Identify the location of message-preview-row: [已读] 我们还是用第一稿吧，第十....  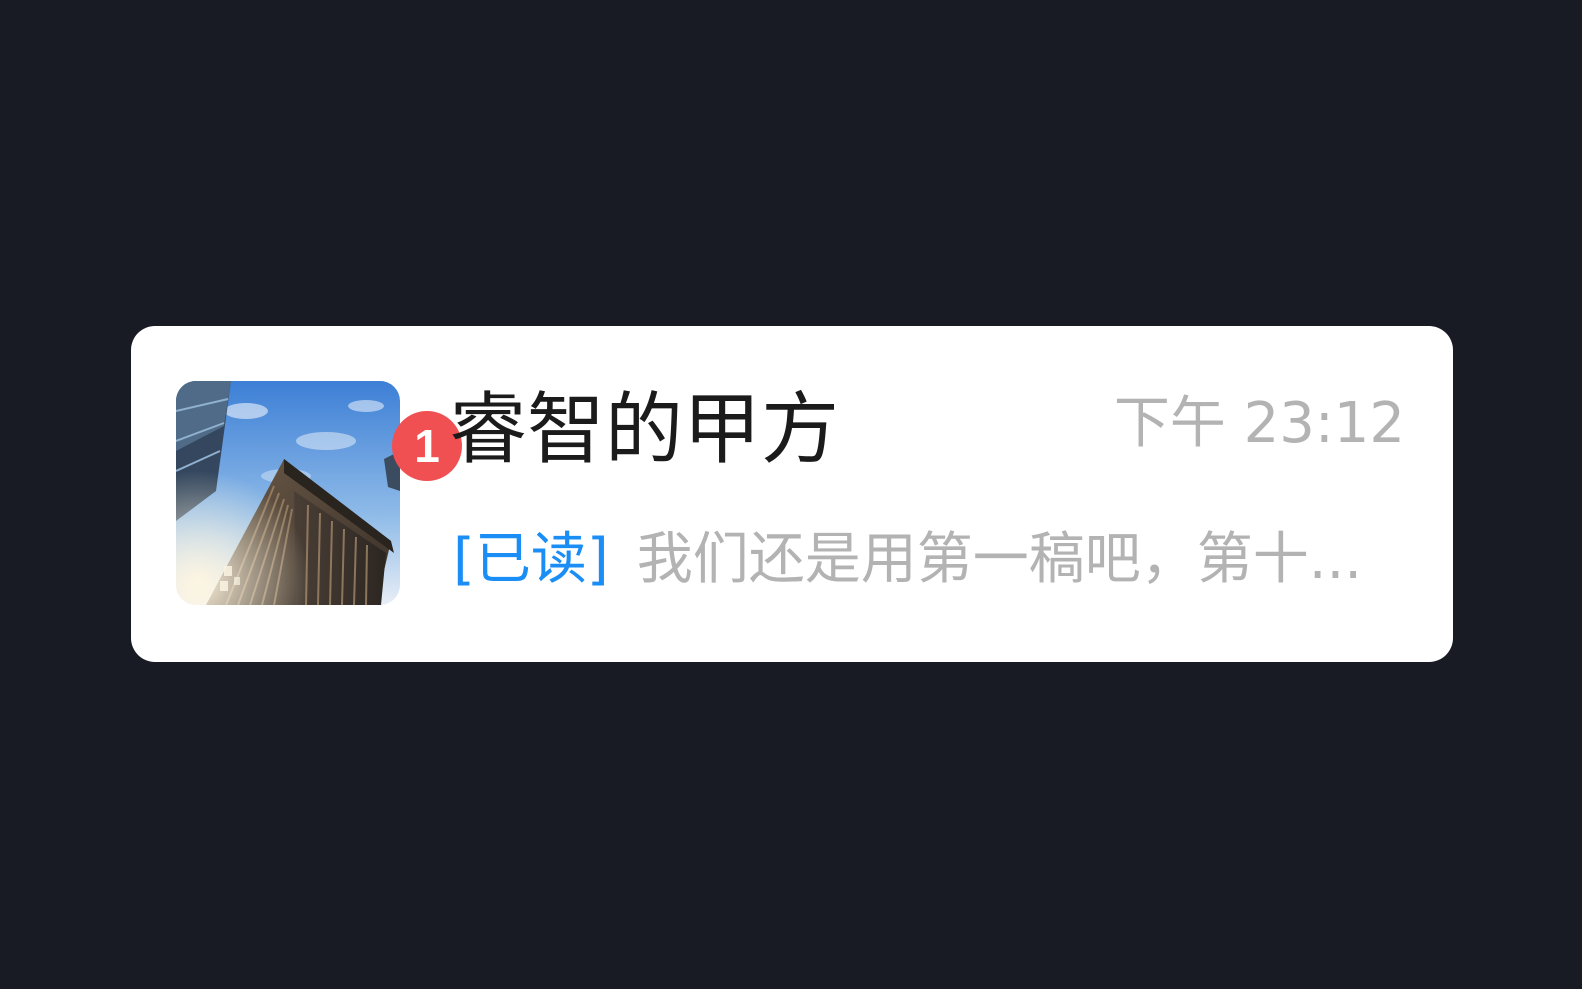
(929, 560).